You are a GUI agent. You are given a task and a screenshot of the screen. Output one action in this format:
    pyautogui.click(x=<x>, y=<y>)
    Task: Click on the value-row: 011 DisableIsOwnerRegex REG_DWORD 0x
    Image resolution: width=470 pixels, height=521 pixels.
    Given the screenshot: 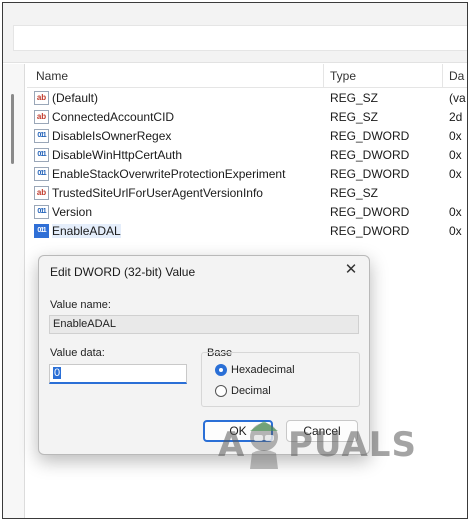 What is the action you would take?
    pyautogui.click(x=247, y=136)
    